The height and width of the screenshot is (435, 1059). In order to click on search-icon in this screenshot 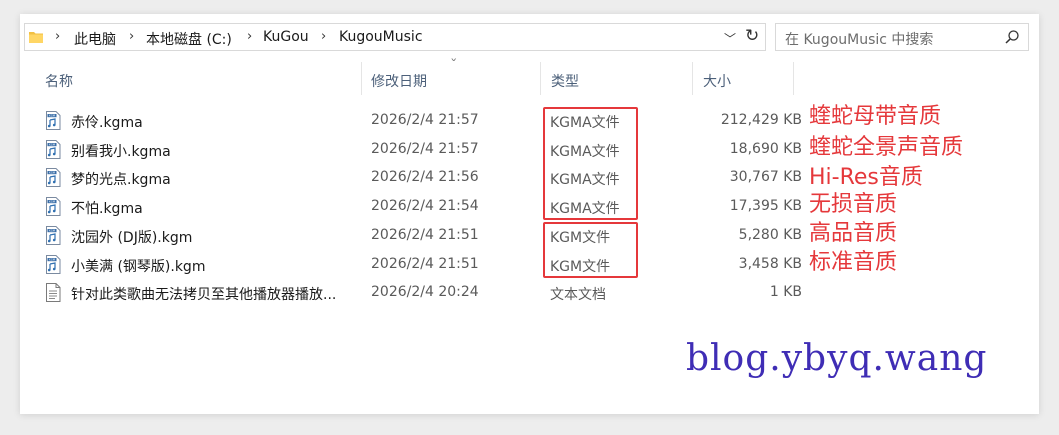, I will do `click(1012, 37)`.